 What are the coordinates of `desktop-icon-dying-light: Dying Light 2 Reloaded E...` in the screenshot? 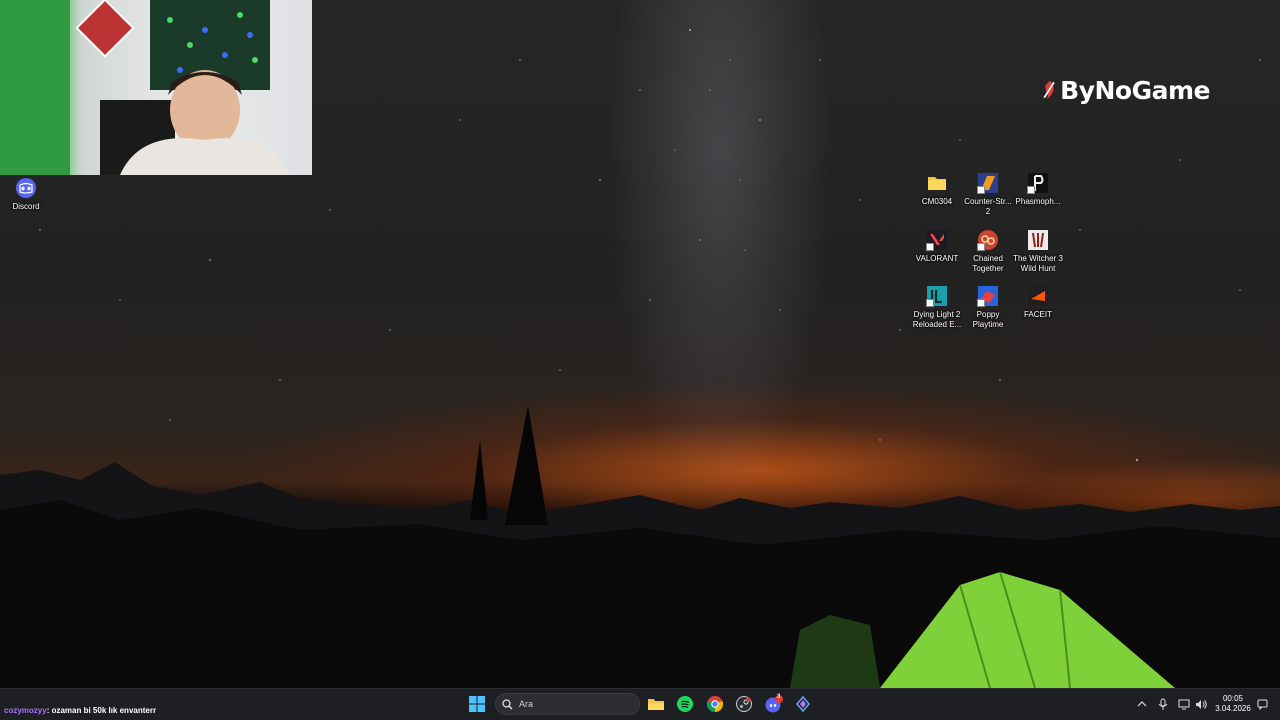 It's located at (937, 307).